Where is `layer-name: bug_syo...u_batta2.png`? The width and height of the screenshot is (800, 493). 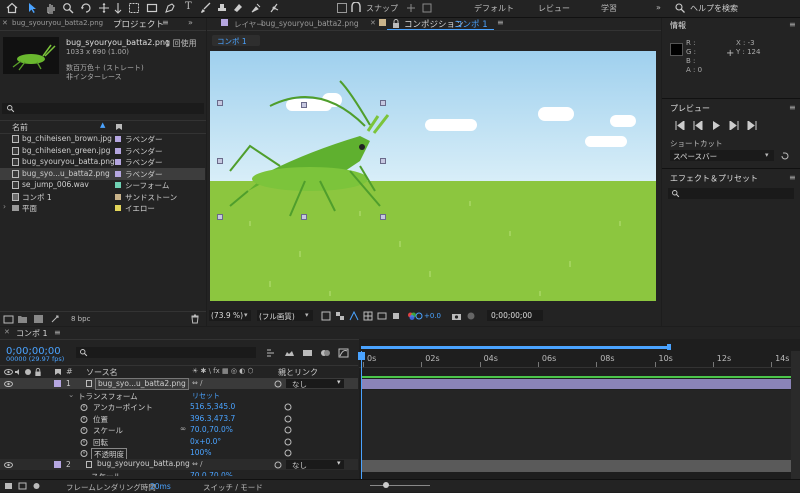 layer-name: bug_syo...u_batta2.png is located at coordinates (142, 384).